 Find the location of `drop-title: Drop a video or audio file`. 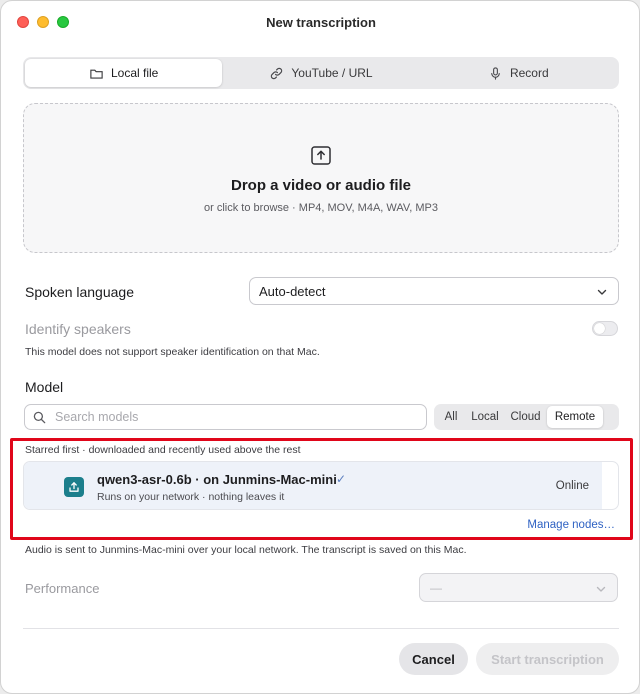

drop-title: Drop a video or audio file is located at coordinates (321, 185).